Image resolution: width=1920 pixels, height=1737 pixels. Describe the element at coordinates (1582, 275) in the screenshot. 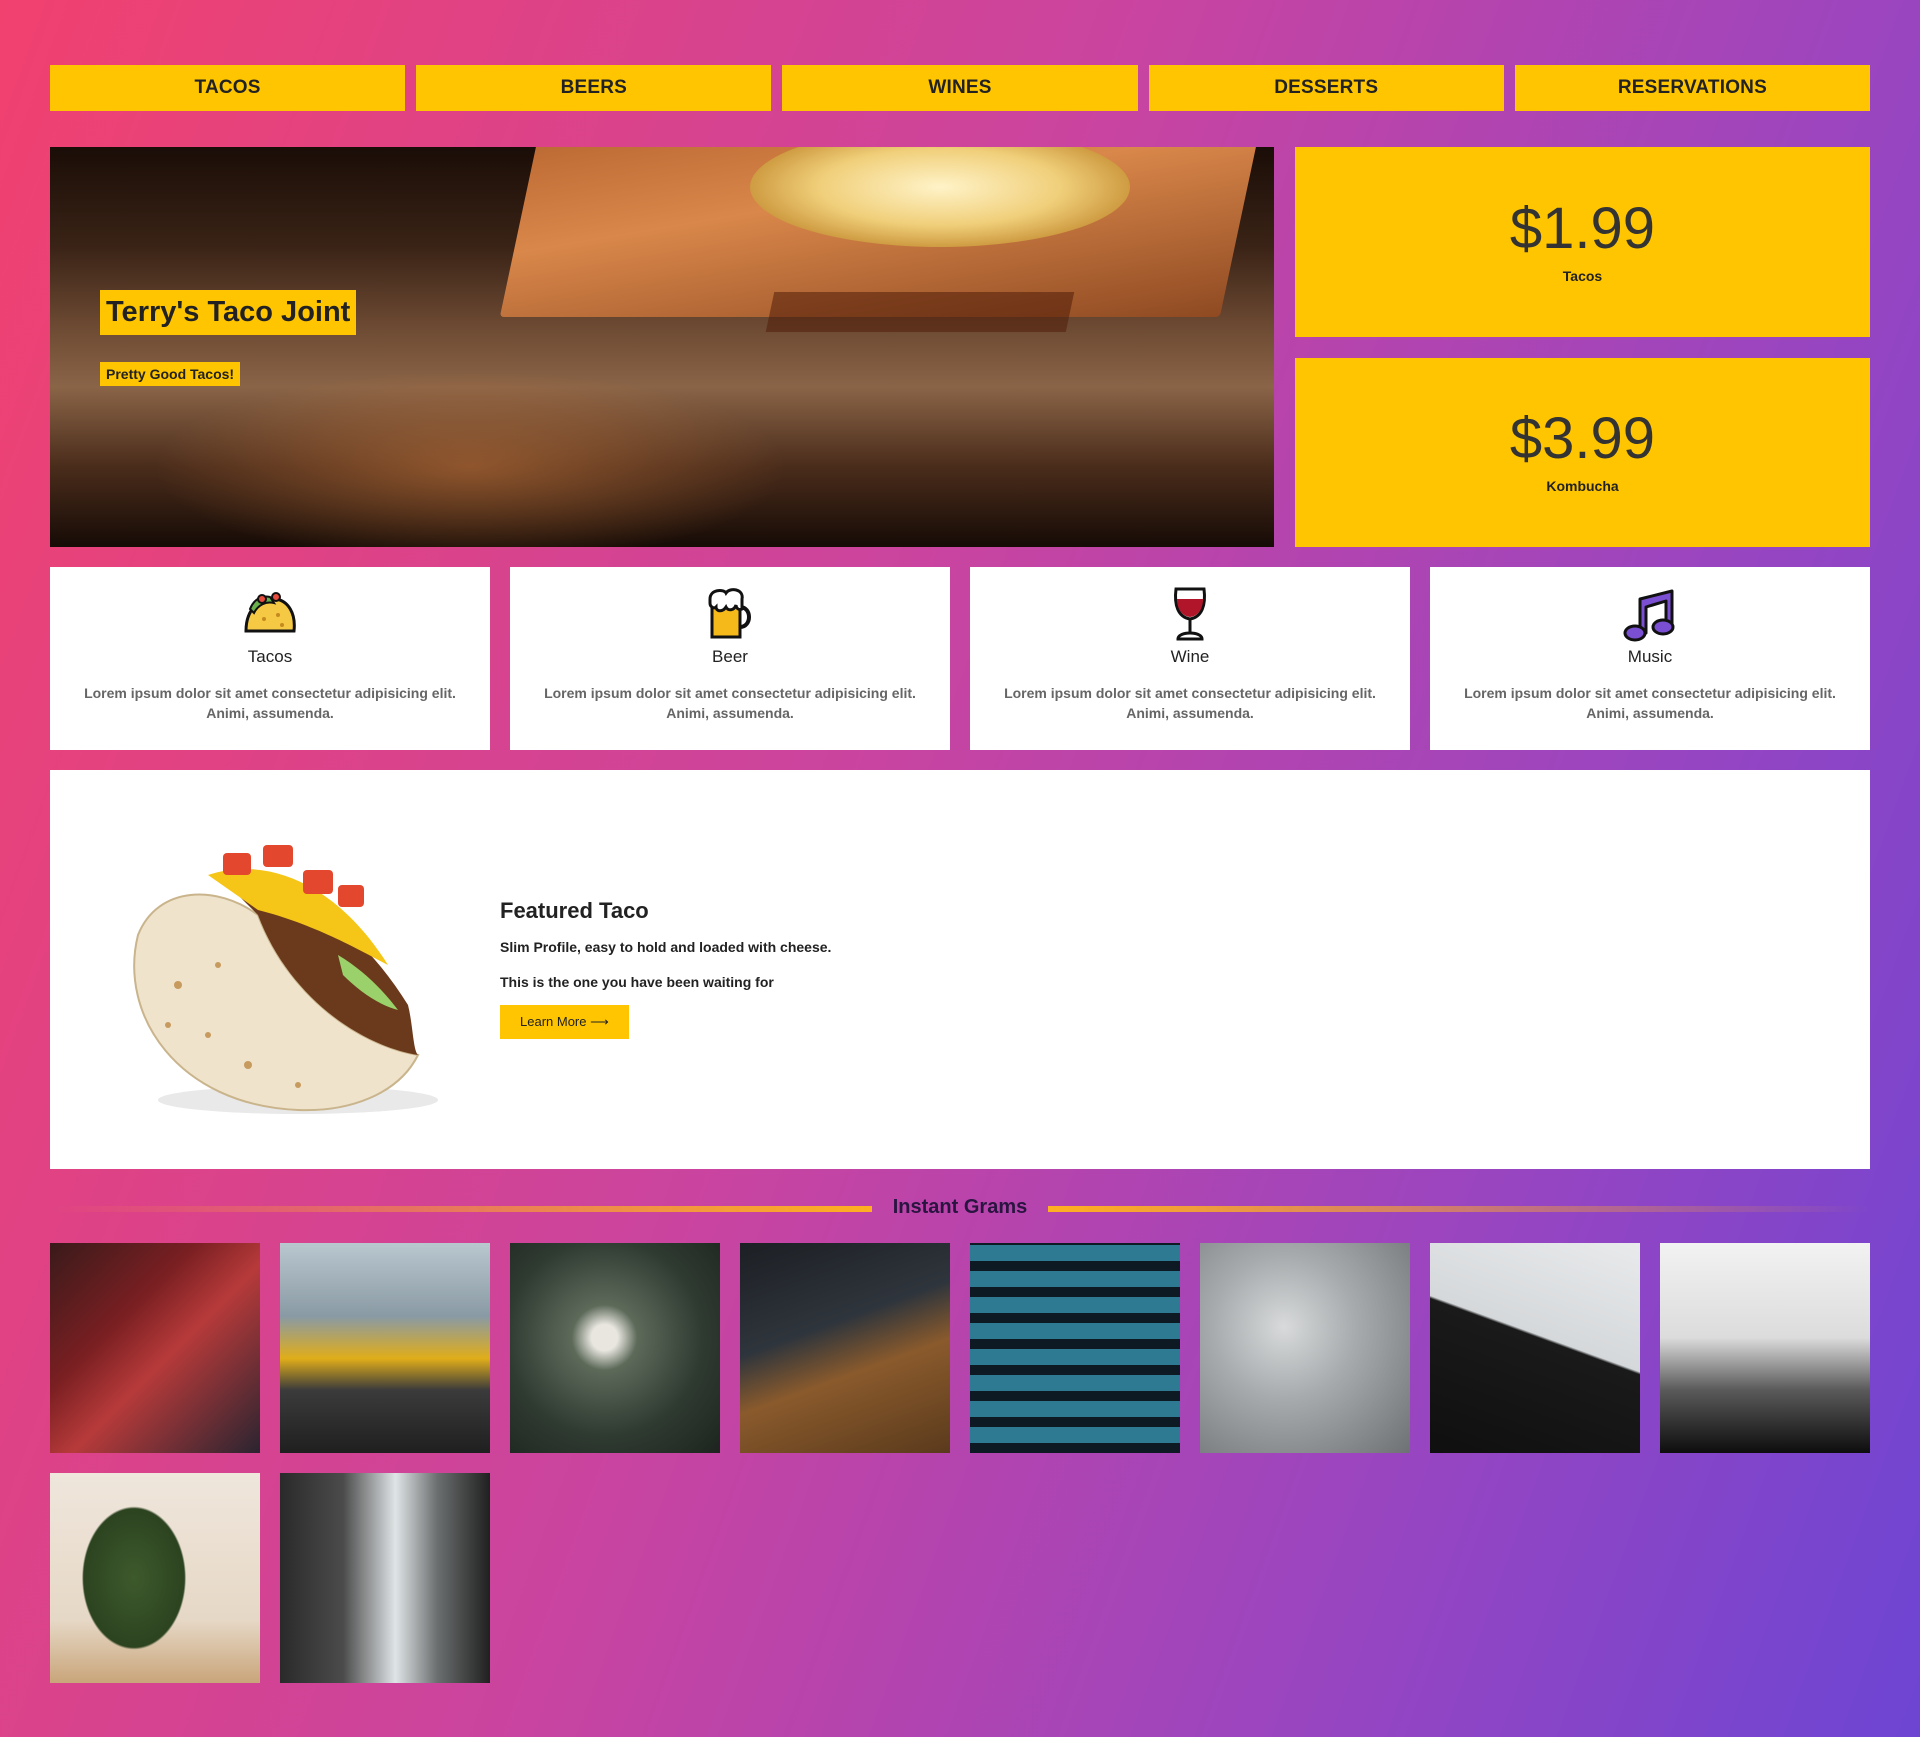

I see `price-label: Tacos` at that location.